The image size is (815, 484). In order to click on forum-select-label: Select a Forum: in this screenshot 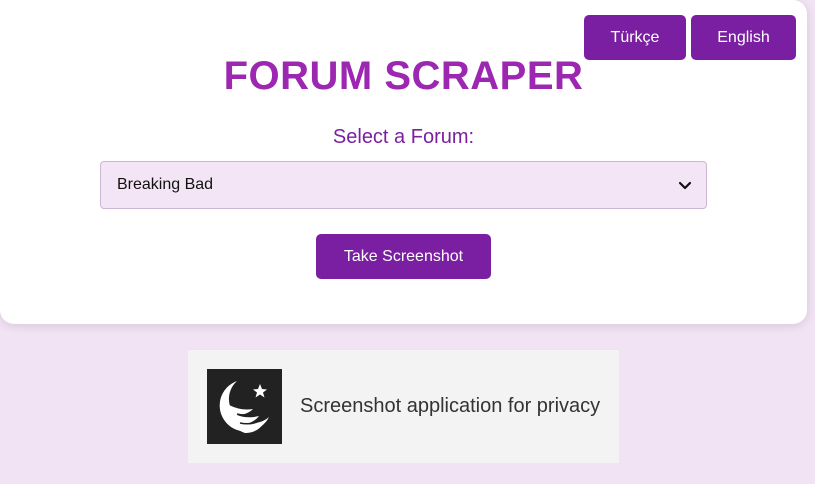, I will do `click(403, 137)`.